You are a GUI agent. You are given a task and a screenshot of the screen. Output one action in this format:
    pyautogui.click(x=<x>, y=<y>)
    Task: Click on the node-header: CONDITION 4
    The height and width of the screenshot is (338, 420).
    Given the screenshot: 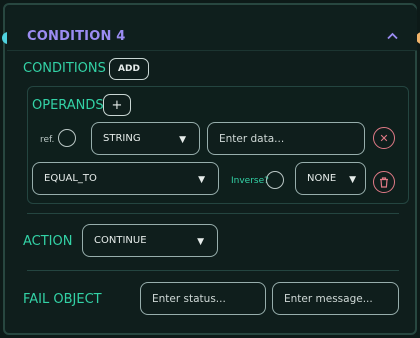 What is the action you would take?
    pyautogui.click(x=212, y=29)
    